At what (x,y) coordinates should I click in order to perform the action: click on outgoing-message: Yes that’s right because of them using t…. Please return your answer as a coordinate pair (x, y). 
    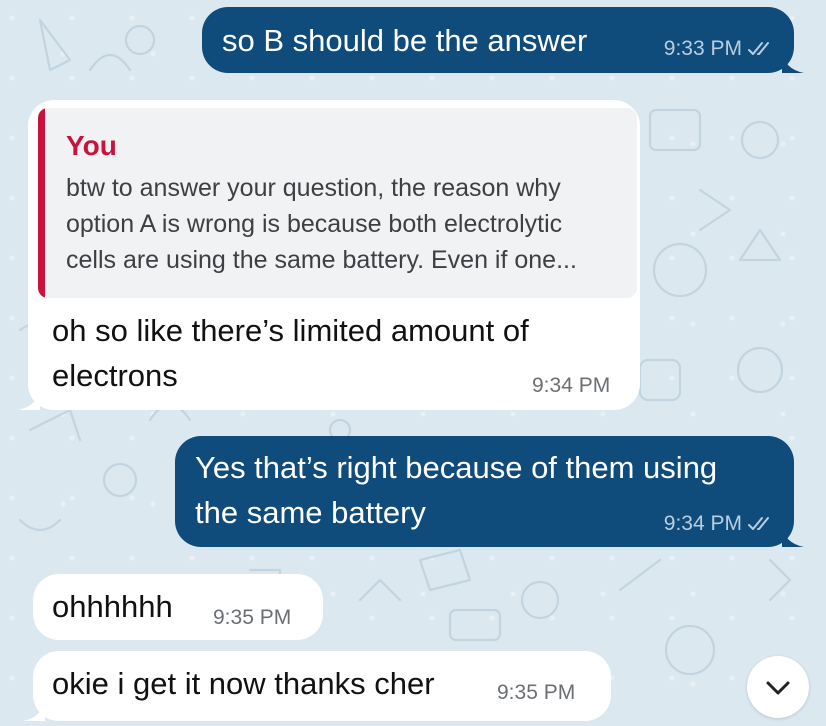
    Looking at the image, I should click on (489, 491).